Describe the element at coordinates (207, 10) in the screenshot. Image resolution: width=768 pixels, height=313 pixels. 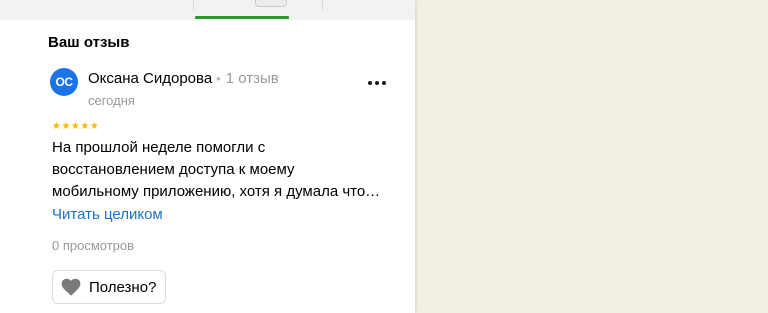
I see `tab-bar` at that location.